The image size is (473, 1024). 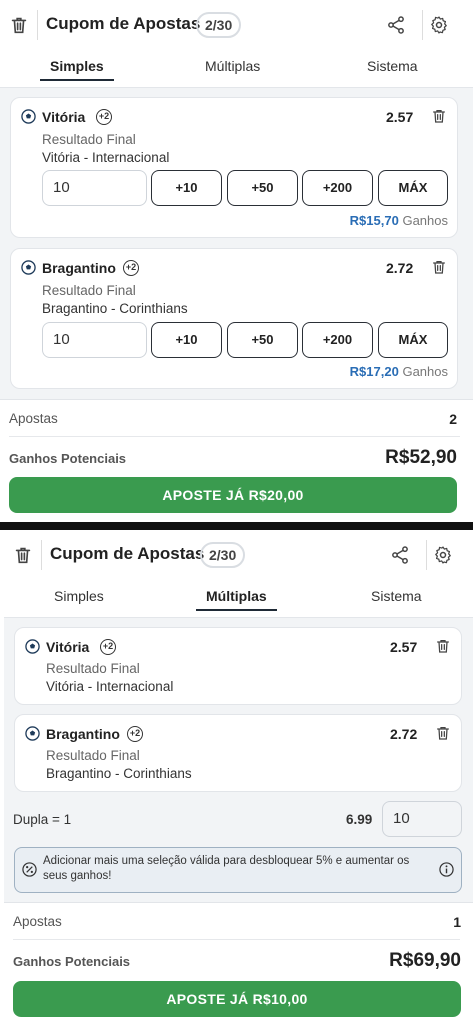 What do you see at coordinates (237, 999) in the screenshot?
I see `place-bet-button: APOSTE JÁ R$10,00` at bounding box center [237, 999].